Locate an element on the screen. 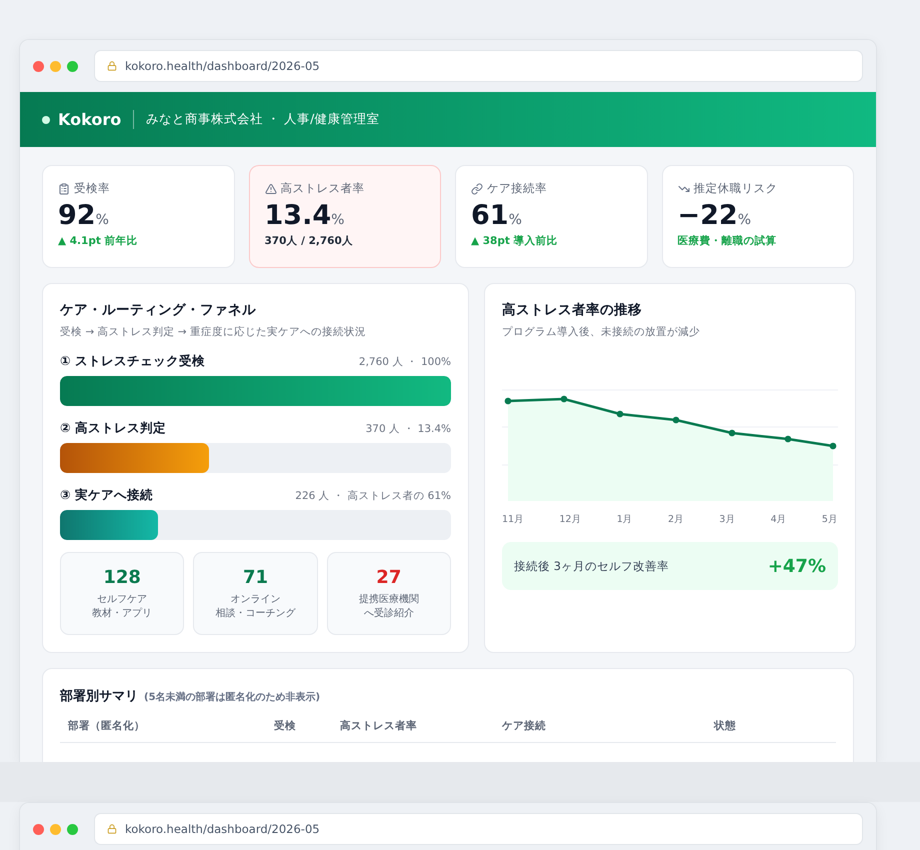  organization-name: みなと商事株式会社 ・ 人事/健康管理室 is located at coordinates (263, 119).